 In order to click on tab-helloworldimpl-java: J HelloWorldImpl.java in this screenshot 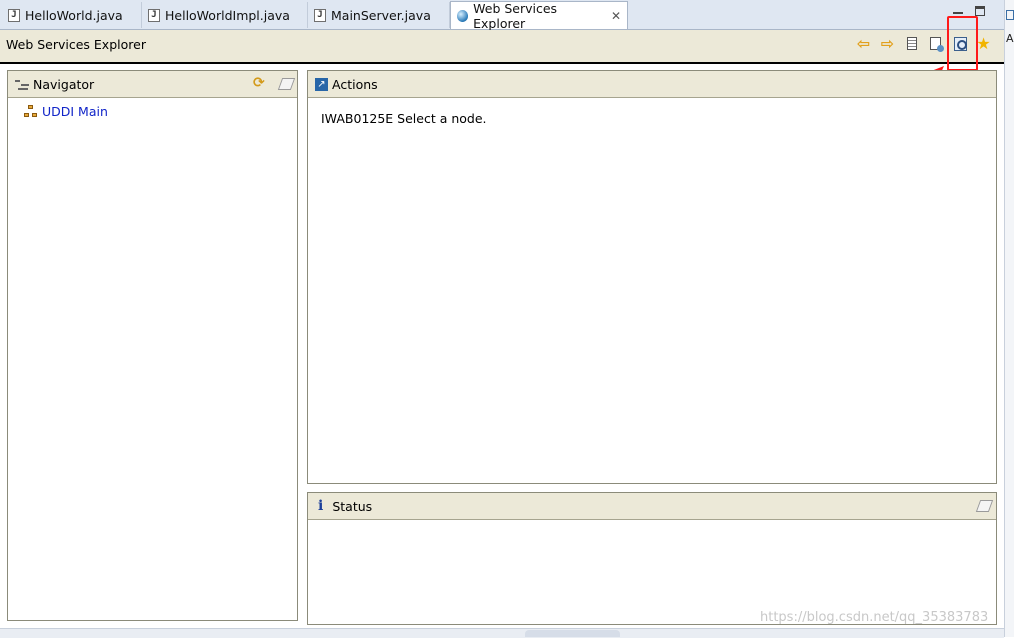, I will do `click(225, 15)`.